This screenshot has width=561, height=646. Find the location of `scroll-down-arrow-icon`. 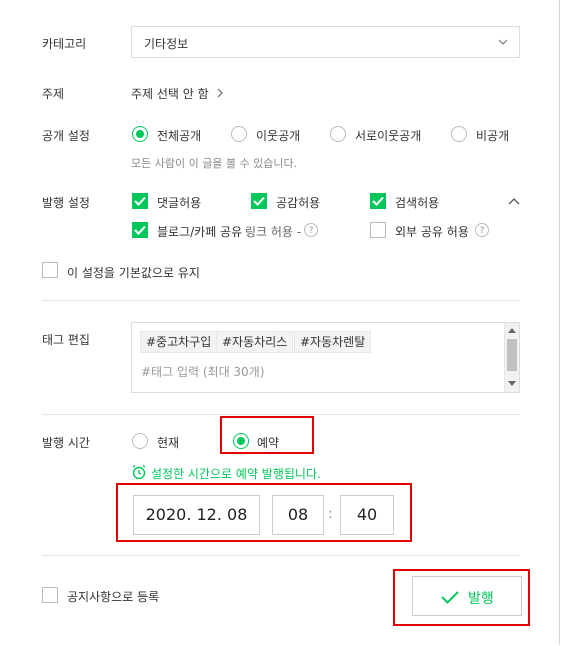

scroll-down-arrow-icon is located at coordinates (512, 384).